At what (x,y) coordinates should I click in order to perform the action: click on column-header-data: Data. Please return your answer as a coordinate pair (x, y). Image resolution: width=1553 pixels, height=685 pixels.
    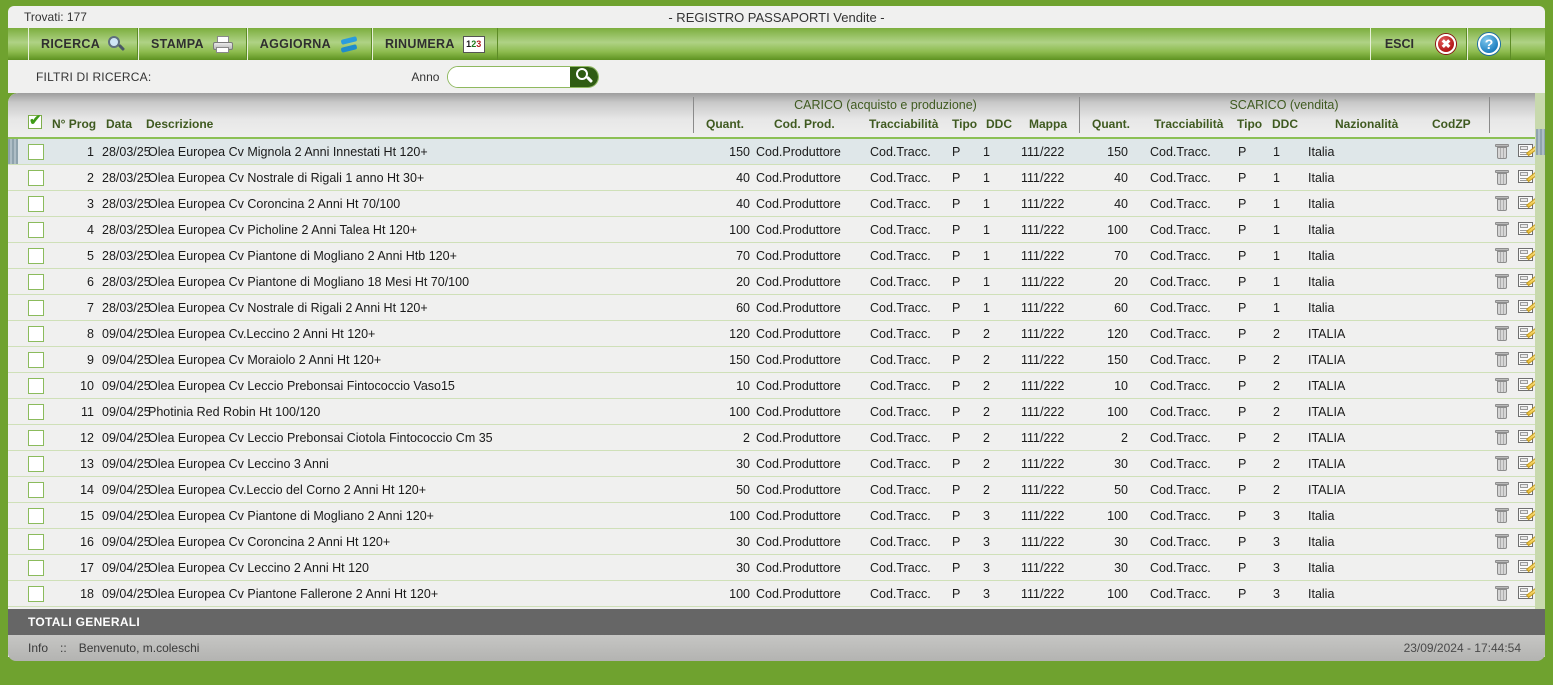
    Looking at the image, I should click on (119, 124).